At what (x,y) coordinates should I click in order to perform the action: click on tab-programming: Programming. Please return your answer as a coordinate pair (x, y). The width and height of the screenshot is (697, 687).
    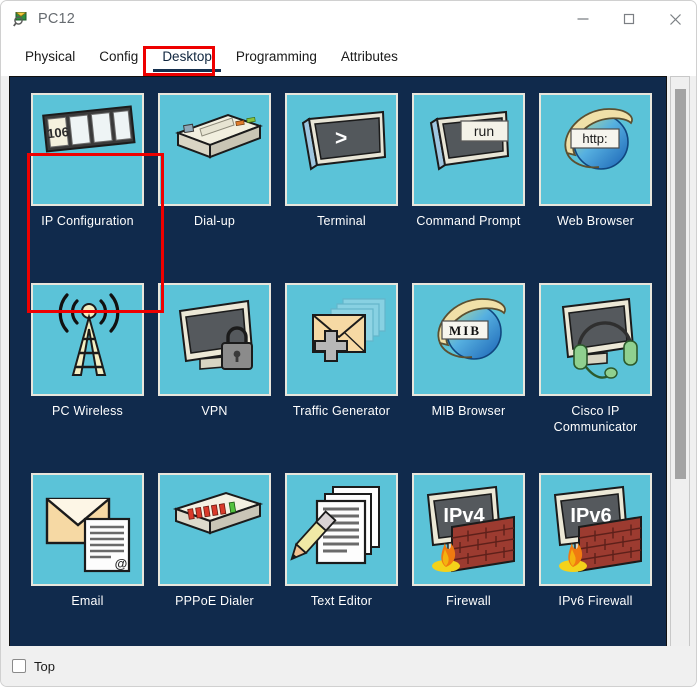
    Looking at the image, I should click on (276, 56).